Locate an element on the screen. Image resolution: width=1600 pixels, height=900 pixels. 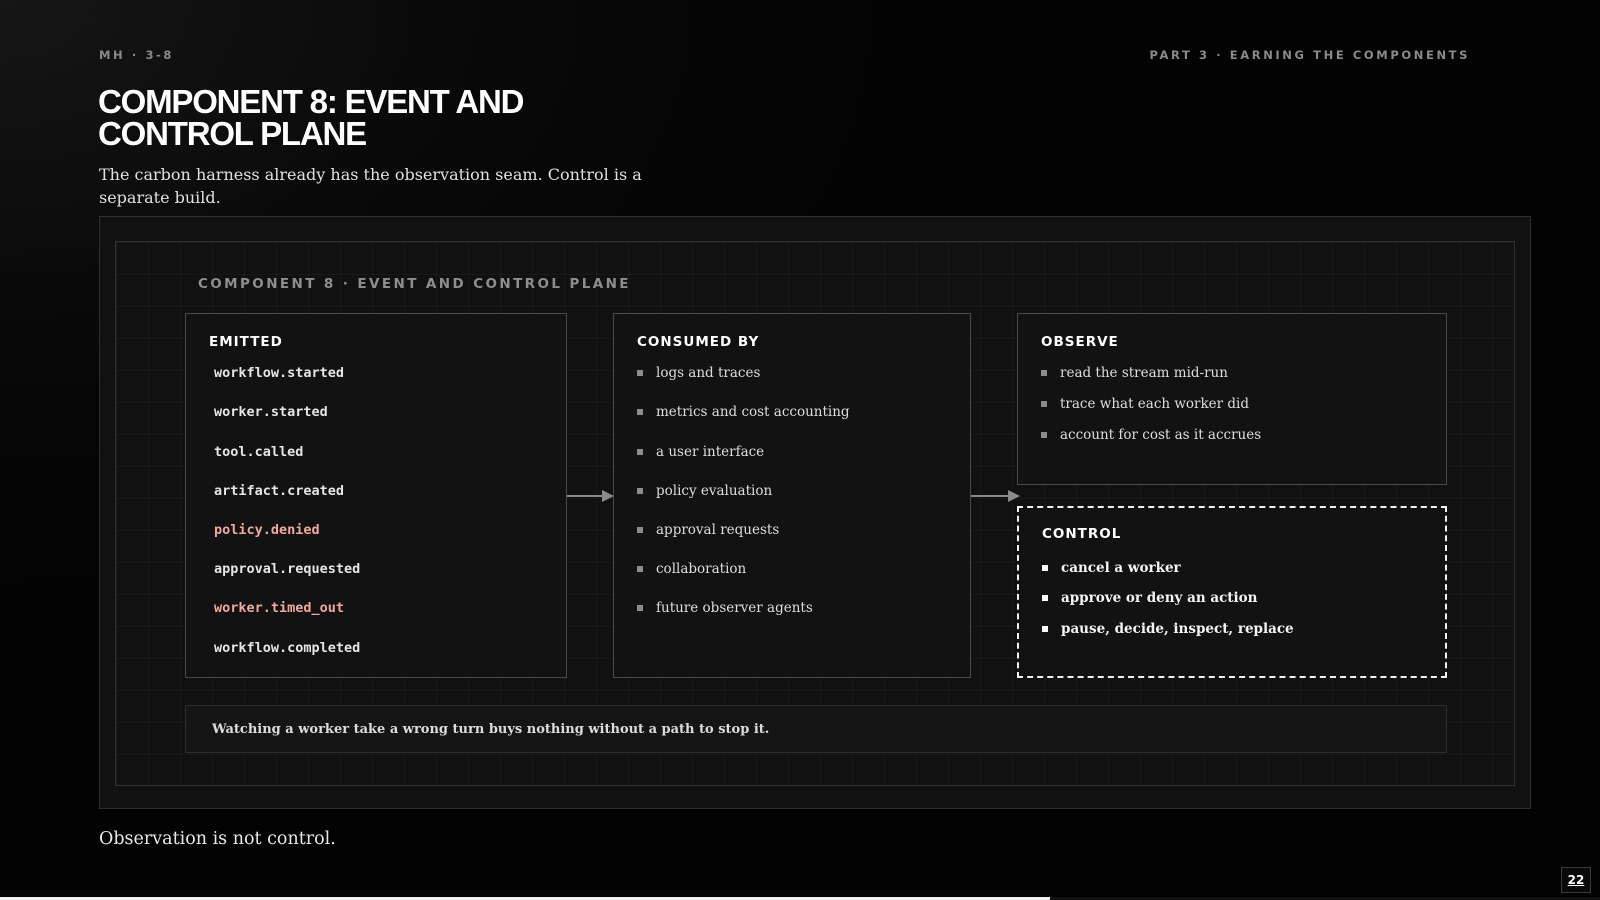
consumed-by-label: CONSUMED BY is located at coordinates (698, 342).